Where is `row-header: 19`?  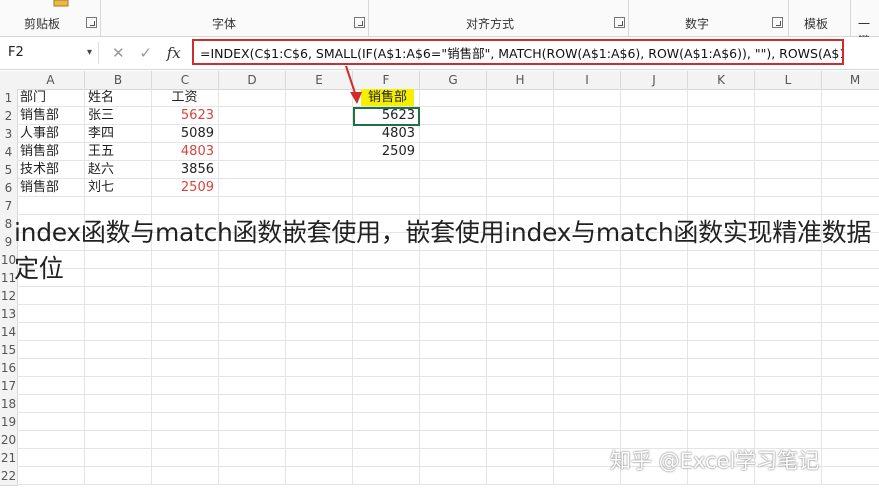
row-header: 19 is located at coordinates (9, 422).